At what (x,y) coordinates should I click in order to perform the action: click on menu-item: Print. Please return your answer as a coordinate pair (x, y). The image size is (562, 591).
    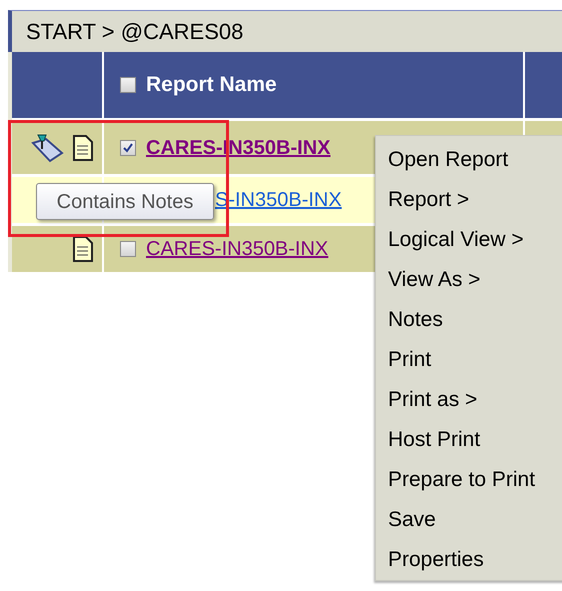
    Looking at the image, I should click on (475, 360).